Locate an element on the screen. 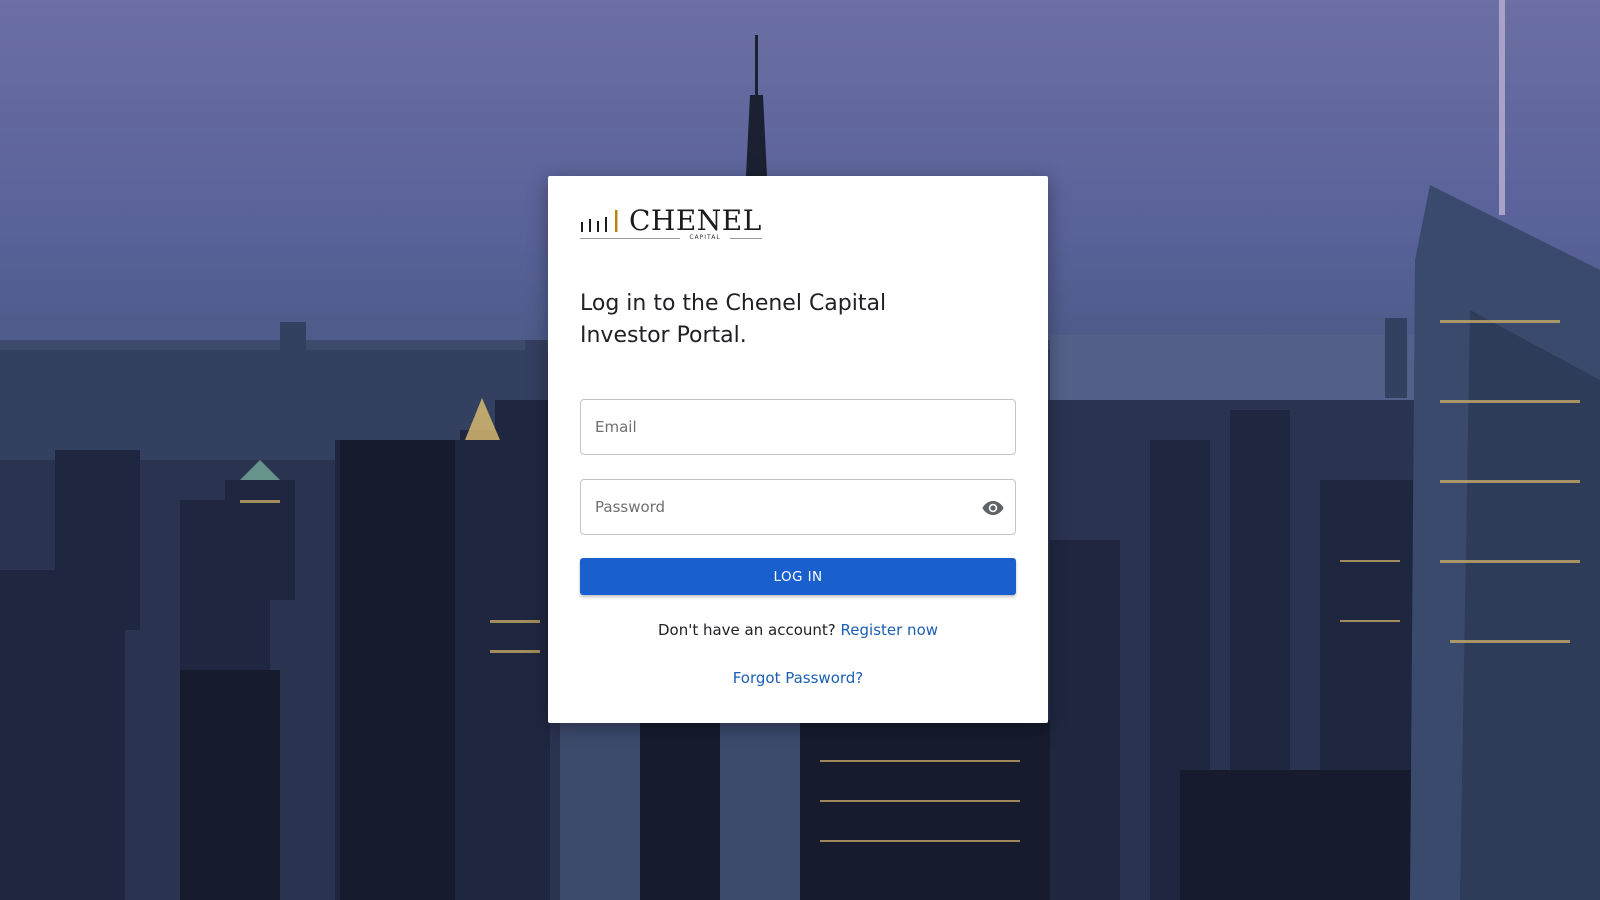 The height and width of the screenshot is (900, 1600). no-account-text: Don't have an account? is located at coordinates (746, 630).